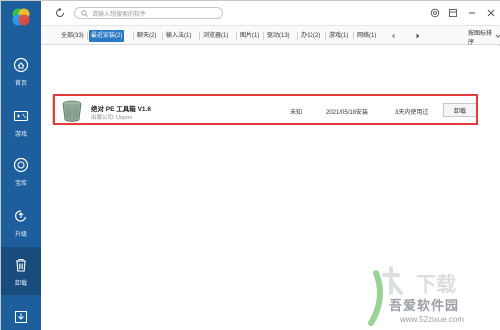 This screenshot has width=500, height=330. What do you see at coordinates (60, 13) in the screenshot?
I see `refresh-icon` at bounding box center [60, 13].